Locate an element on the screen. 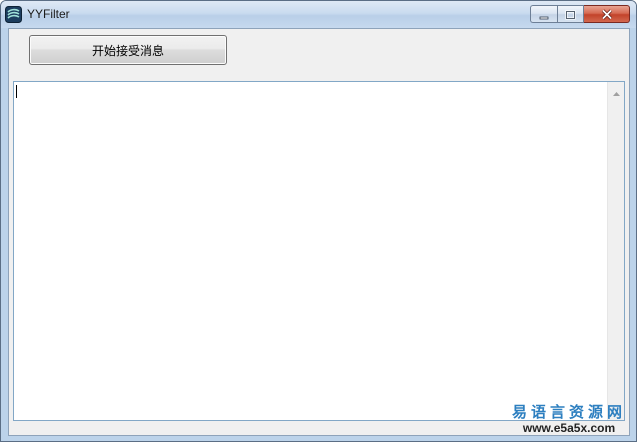 Image resolution: width=637 pixels, height=442 pixels. scroll-up-arrow-icon is located at coordinates (616, 90).